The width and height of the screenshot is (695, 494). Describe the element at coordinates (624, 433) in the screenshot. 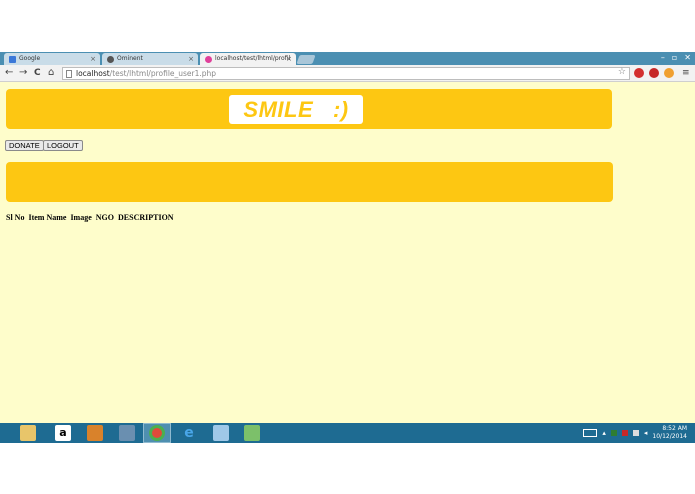

I see `tray-flag-icon` at that location.